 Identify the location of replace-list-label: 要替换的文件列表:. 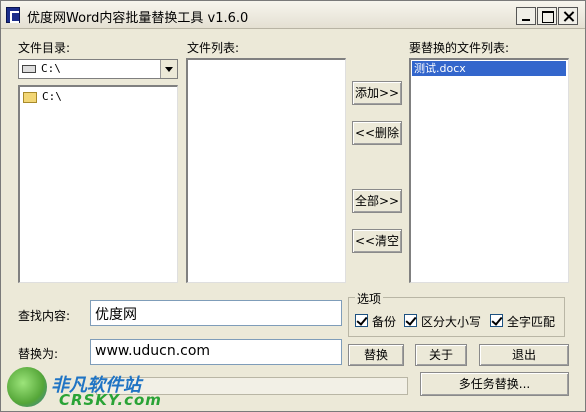
(459, 48).